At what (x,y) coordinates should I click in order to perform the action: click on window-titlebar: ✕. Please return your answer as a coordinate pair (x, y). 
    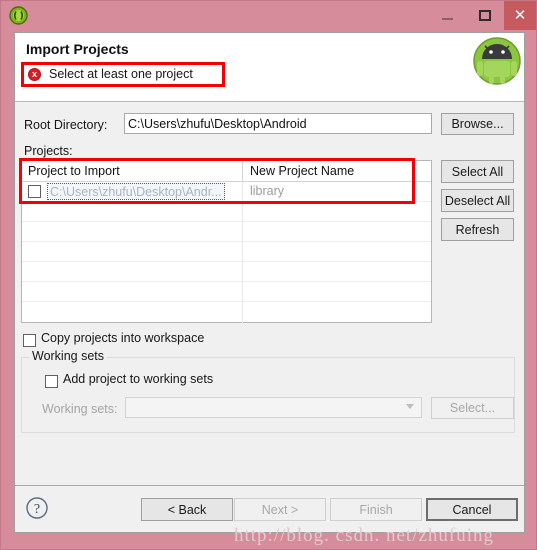
    Looking at the image, I should click on (268, 16).